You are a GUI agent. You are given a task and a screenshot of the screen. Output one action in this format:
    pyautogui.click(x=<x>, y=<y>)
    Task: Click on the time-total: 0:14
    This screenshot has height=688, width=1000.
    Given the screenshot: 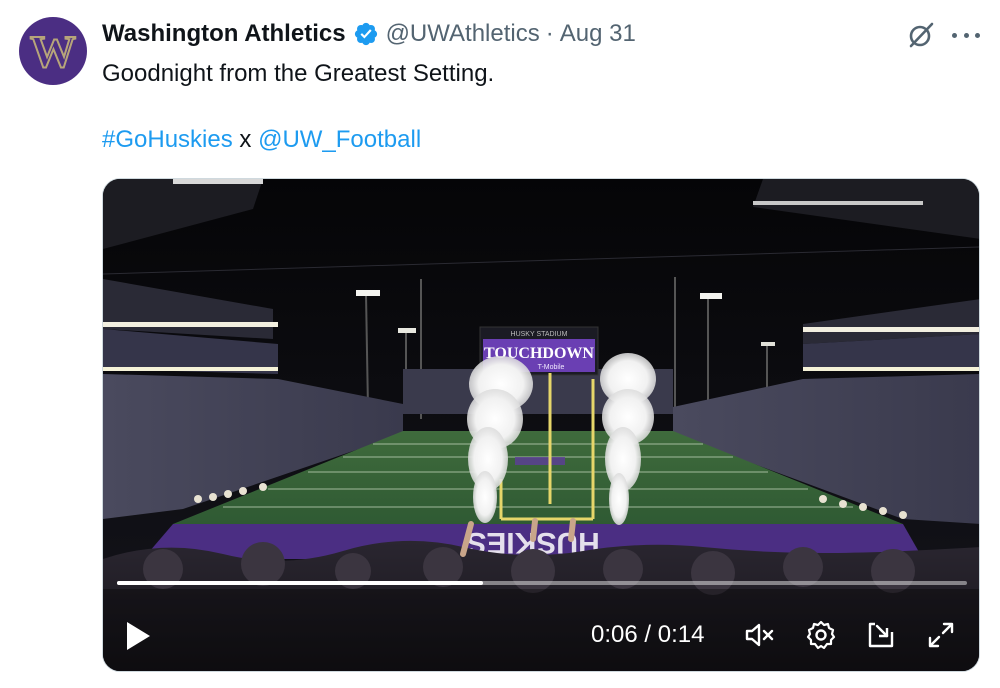 What is the action you would take?
    pyautogui.click(x=681, y=634)
    